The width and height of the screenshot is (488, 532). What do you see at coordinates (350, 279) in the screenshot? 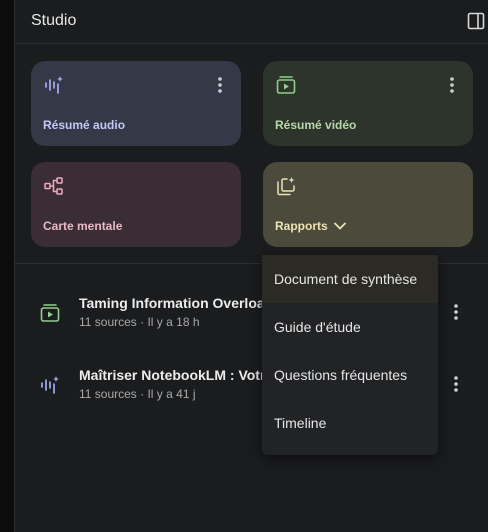
I see `menu-item-briefing-doc: Document de synthèse` at bounding box center [350, 279].